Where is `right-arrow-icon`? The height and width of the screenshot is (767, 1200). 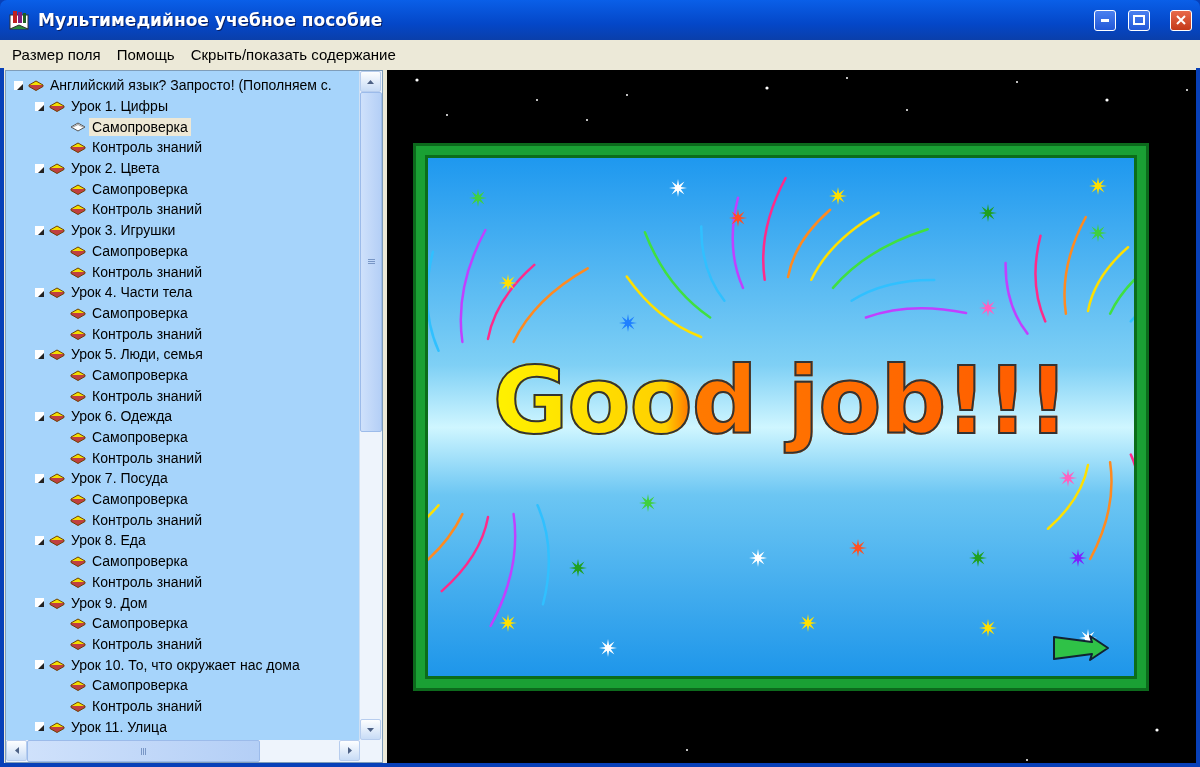 right-arrow-icon is located at coordinates (349, 750).